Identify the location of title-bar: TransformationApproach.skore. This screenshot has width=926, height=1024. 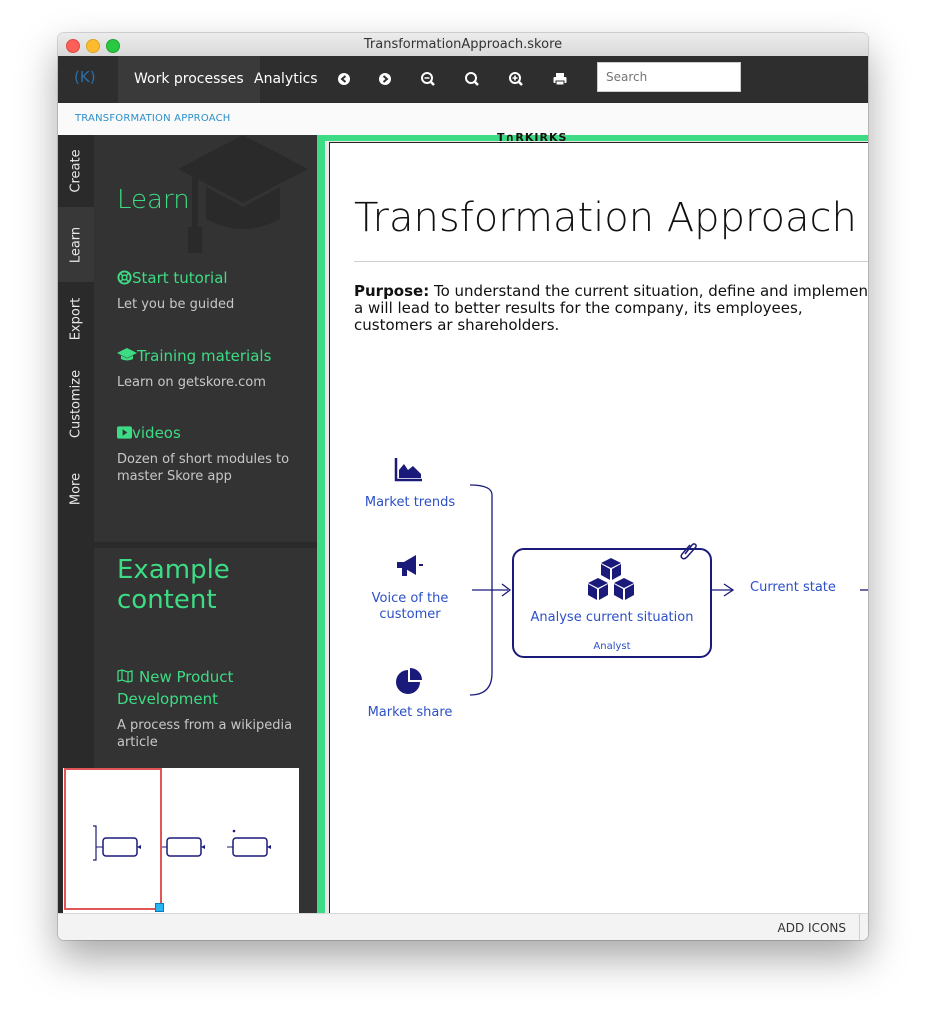
(463, 45).